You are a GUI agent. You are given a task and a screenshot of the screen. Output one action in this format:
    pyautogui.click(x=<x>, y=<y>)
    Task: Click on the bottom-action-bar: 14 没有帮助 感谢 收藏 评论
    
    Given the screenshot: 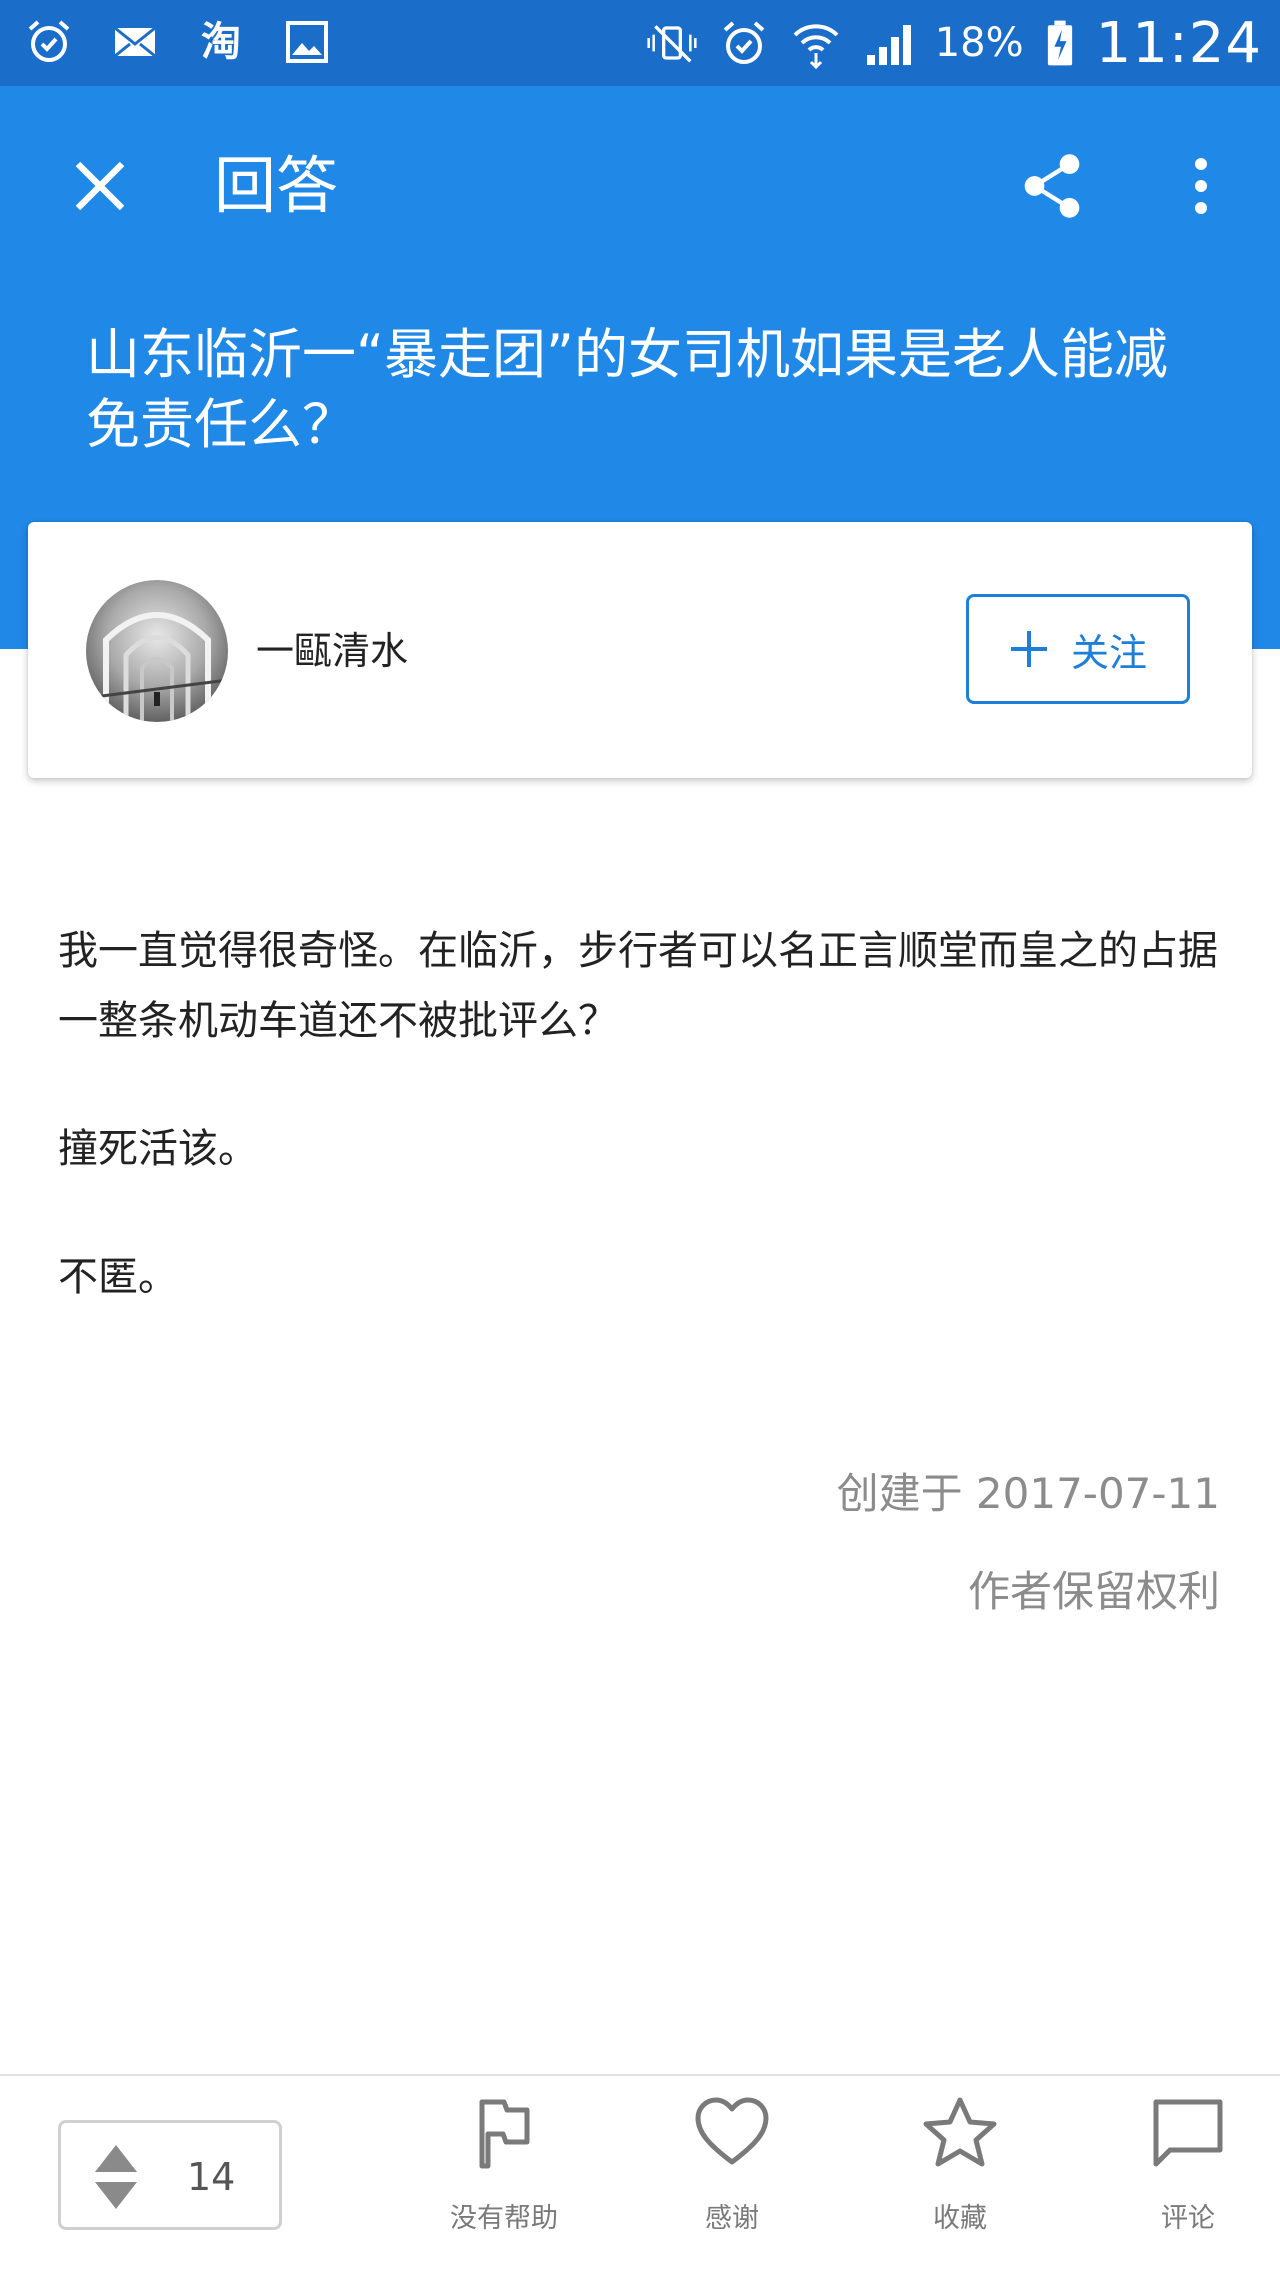 What is the action you would take?
    pyautogui.click(x=640, y=2176)
    